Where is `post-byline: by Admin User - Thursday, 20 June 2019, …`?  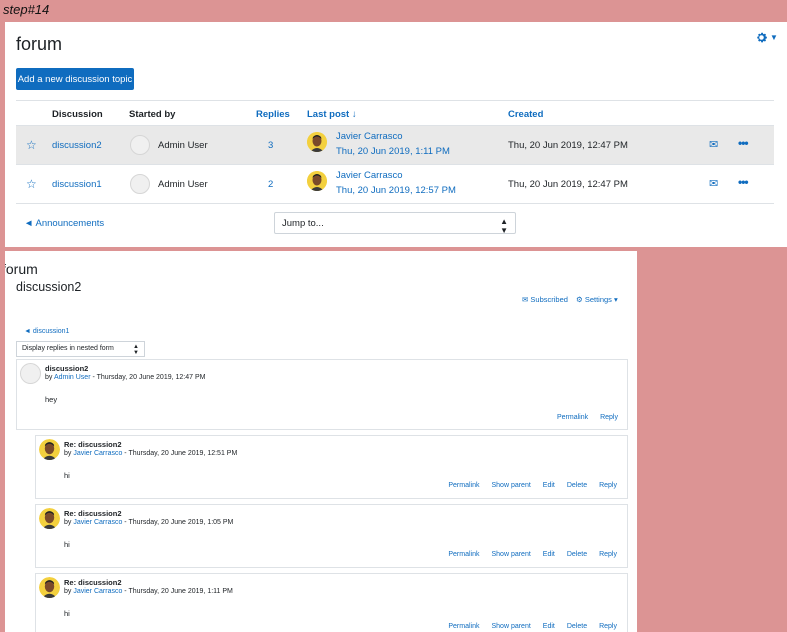 post-byline: by Admin User - Thursday, 20 June 2019, … is located at coordinates (125, 377).